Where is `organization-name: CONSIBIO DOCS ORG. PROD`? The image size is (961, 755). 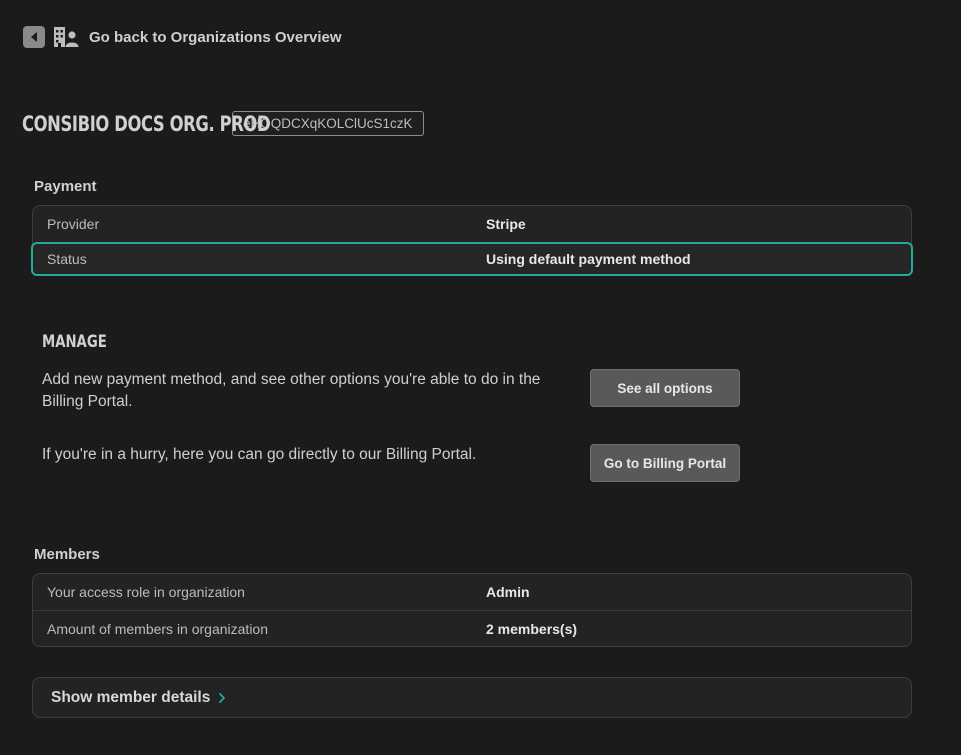 organization-name: CONSIBIO DOCS ORG. PROD is located at coordinates (146, 123).